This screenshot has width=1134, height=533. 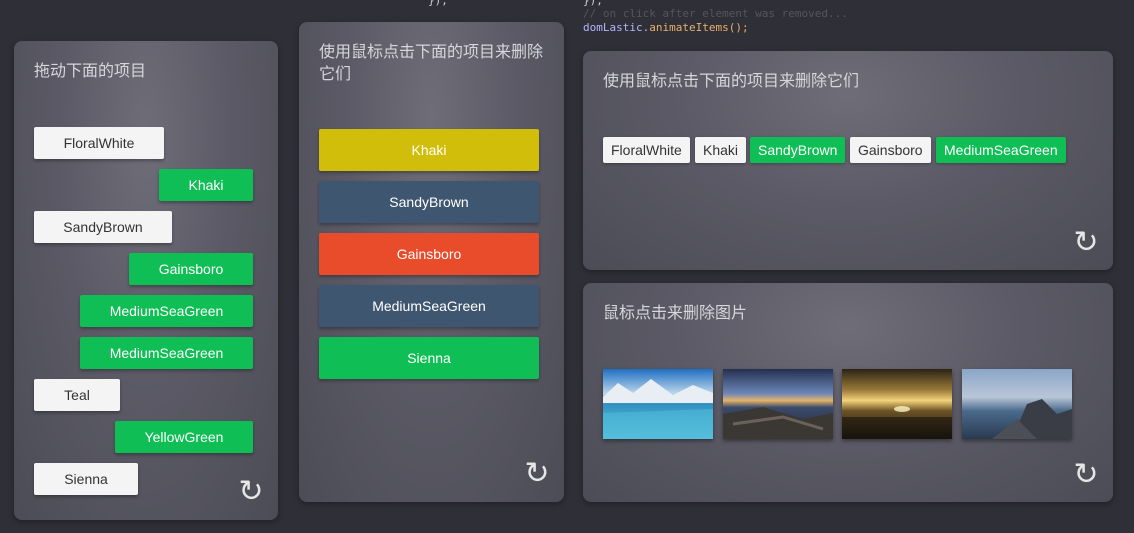 I want to click on tag-item: Gainsboro, so click(x=890, y=150).